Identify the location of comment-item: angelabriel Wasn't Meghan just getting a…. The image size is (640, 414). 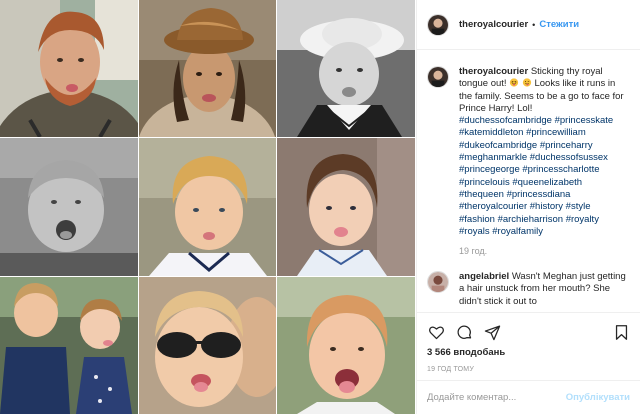
(528, 289).